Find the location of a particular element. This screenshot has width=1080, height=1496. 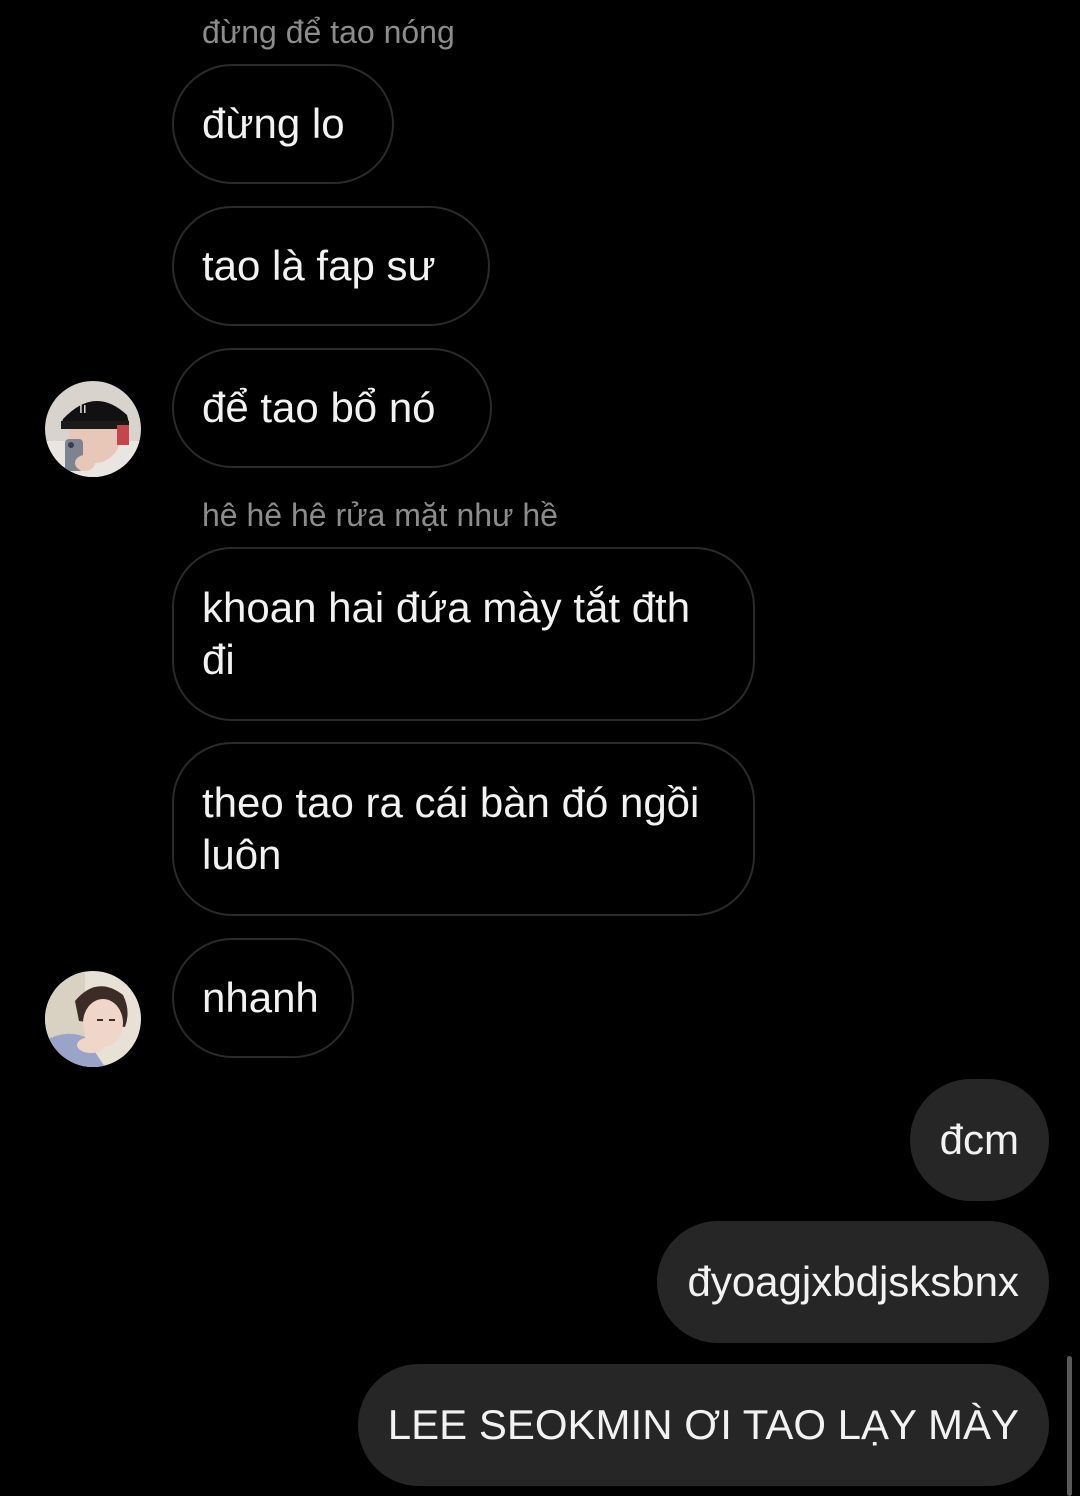

avatar-photo-person-icon is located at coordinates (93, 1019).